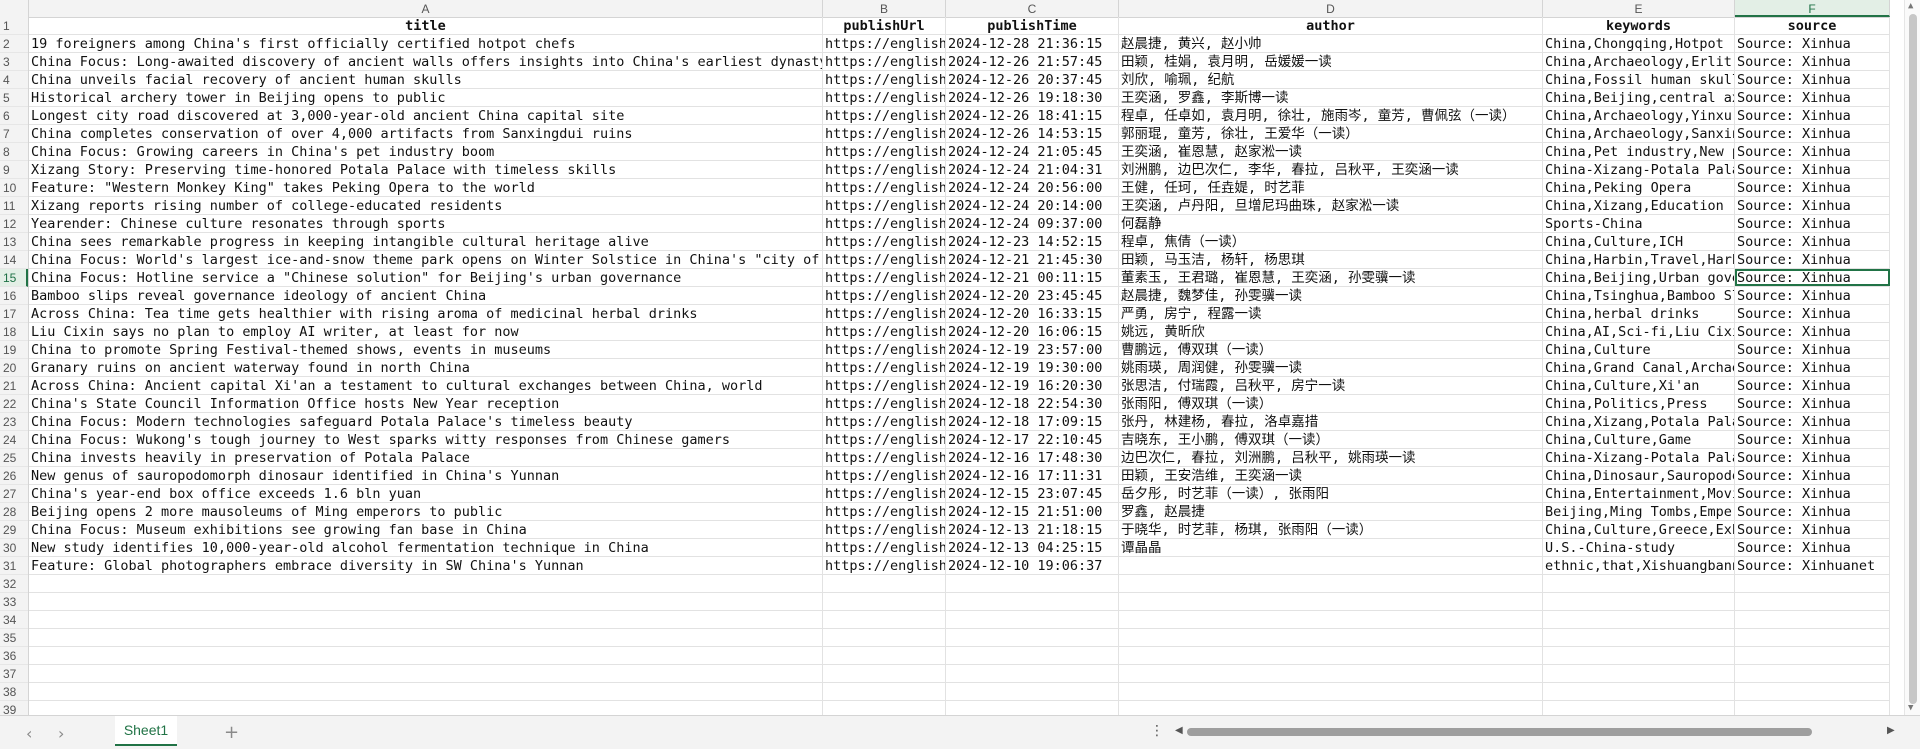  I want to click on row-header-13: 13, so click(14, 242).